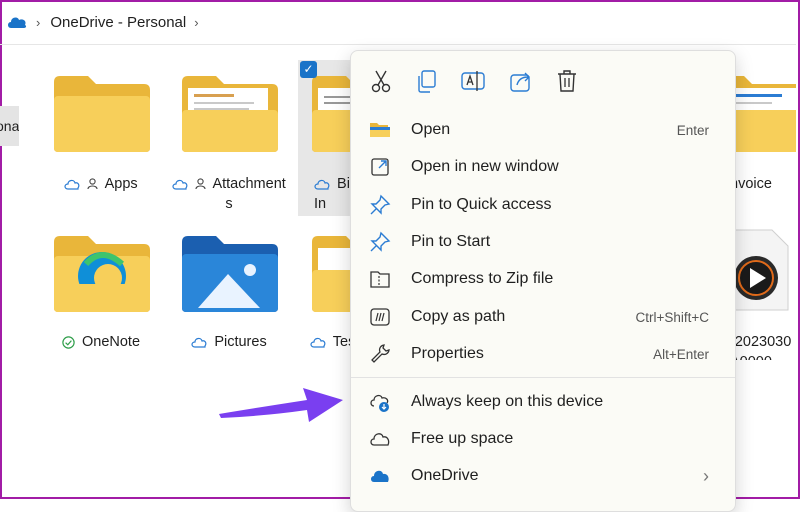 The width and height of the screenshot is (800, 512). I want to click on file-name: Attachment s, so click(249, 194).